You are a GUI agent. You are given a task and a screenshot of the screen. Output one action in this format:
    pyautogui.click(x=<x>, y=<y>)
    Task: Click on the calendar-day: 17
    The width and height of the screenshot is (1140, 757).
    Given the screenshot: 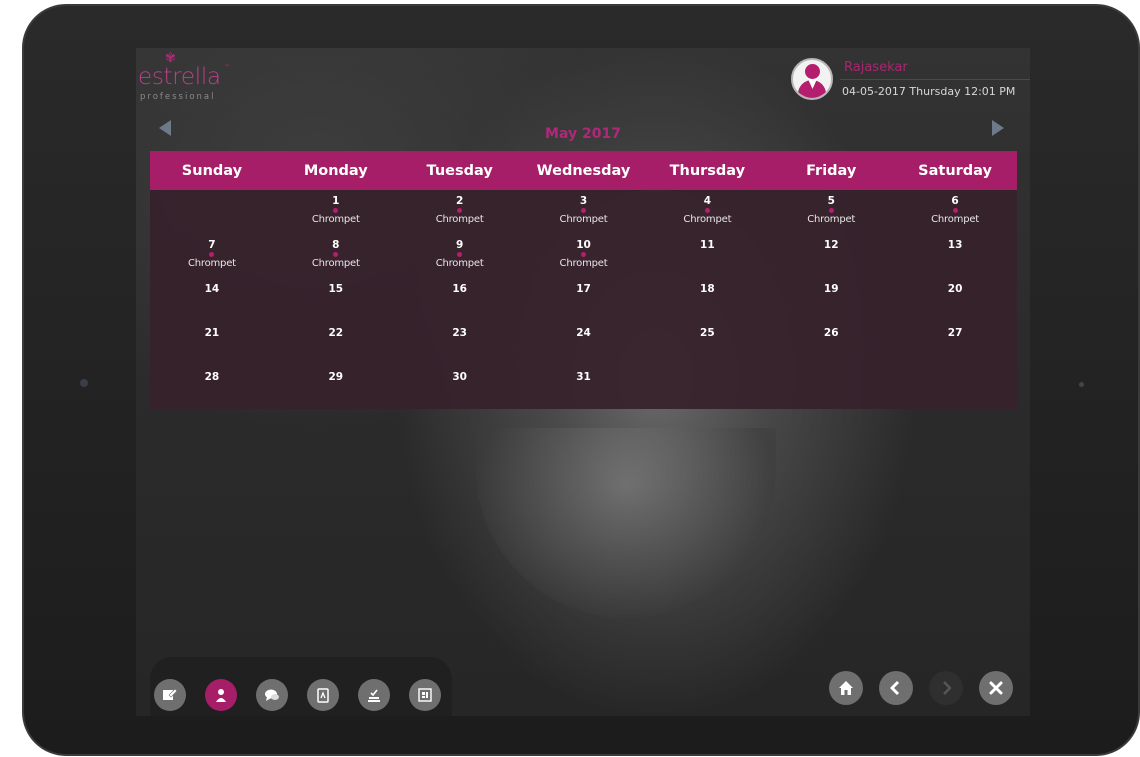 What is the action you would take?
    pyautogui.click(x=584, y=300)
    